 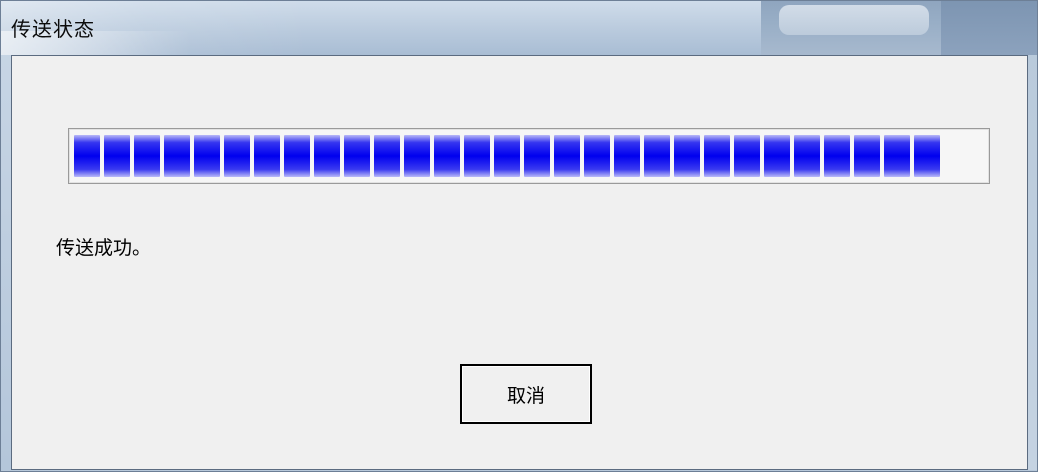 What do you see at coordinates (989, 28) in the screenshot?
I see `title-bar-shade` at bounding box center [989, 28].